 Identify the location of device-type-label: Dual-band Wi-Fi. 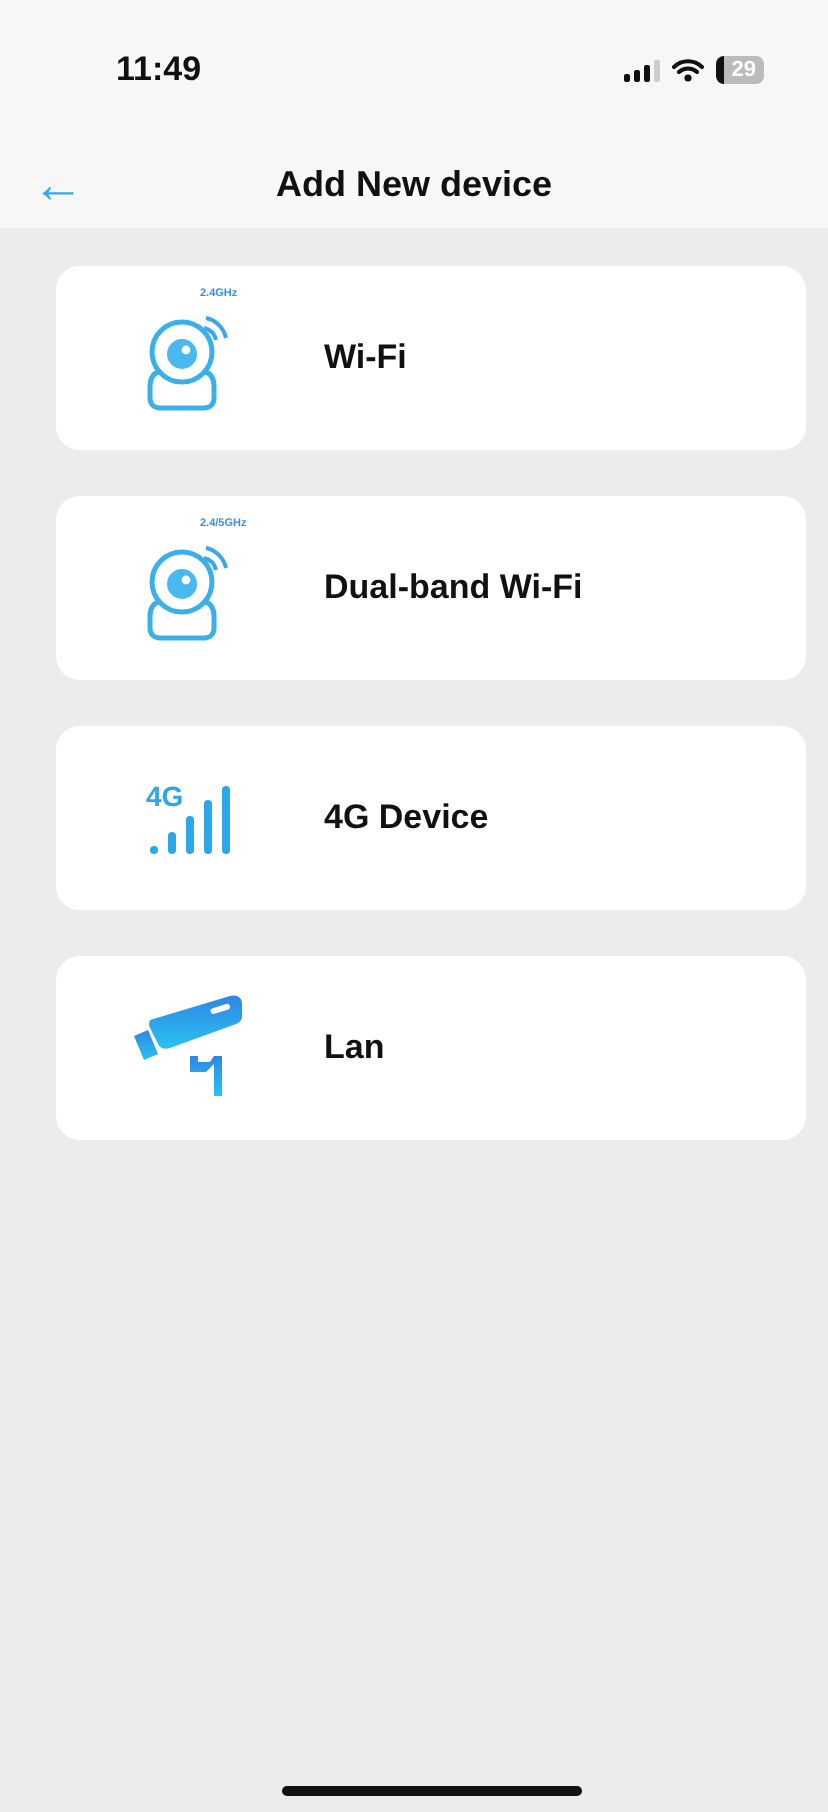
(453, 588).